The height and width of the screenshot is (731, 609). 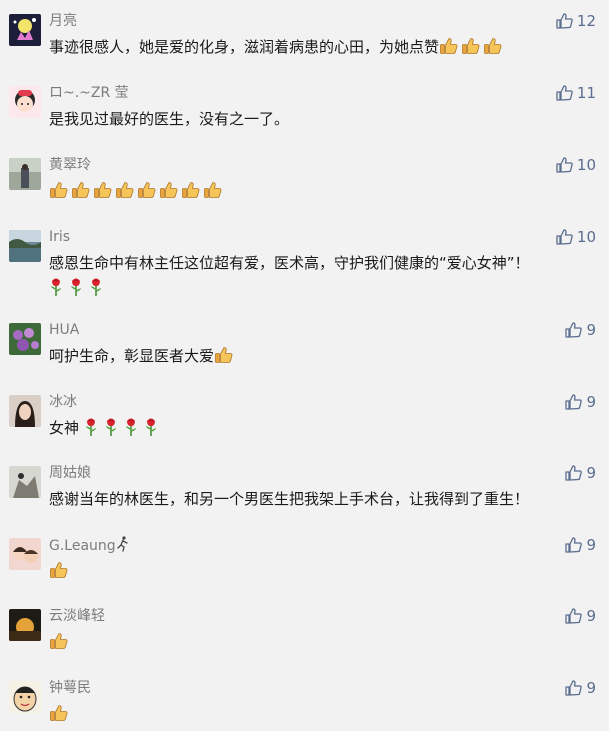 I want to click on comment-text: 事迹很感人，她是爱的化身，滋润着病患的心田，为她点赞, so click(x=321, y=49).